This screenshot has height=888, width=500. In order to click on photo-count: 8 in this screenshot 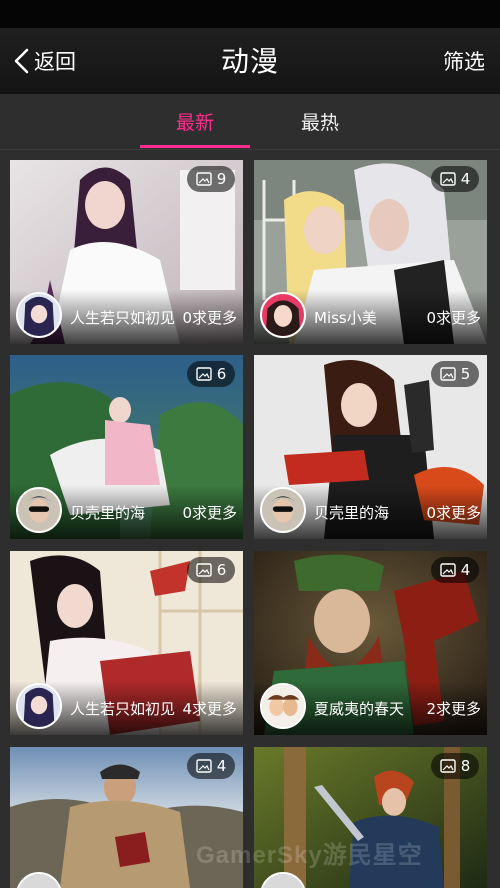, I will do `click(465, 766)`.